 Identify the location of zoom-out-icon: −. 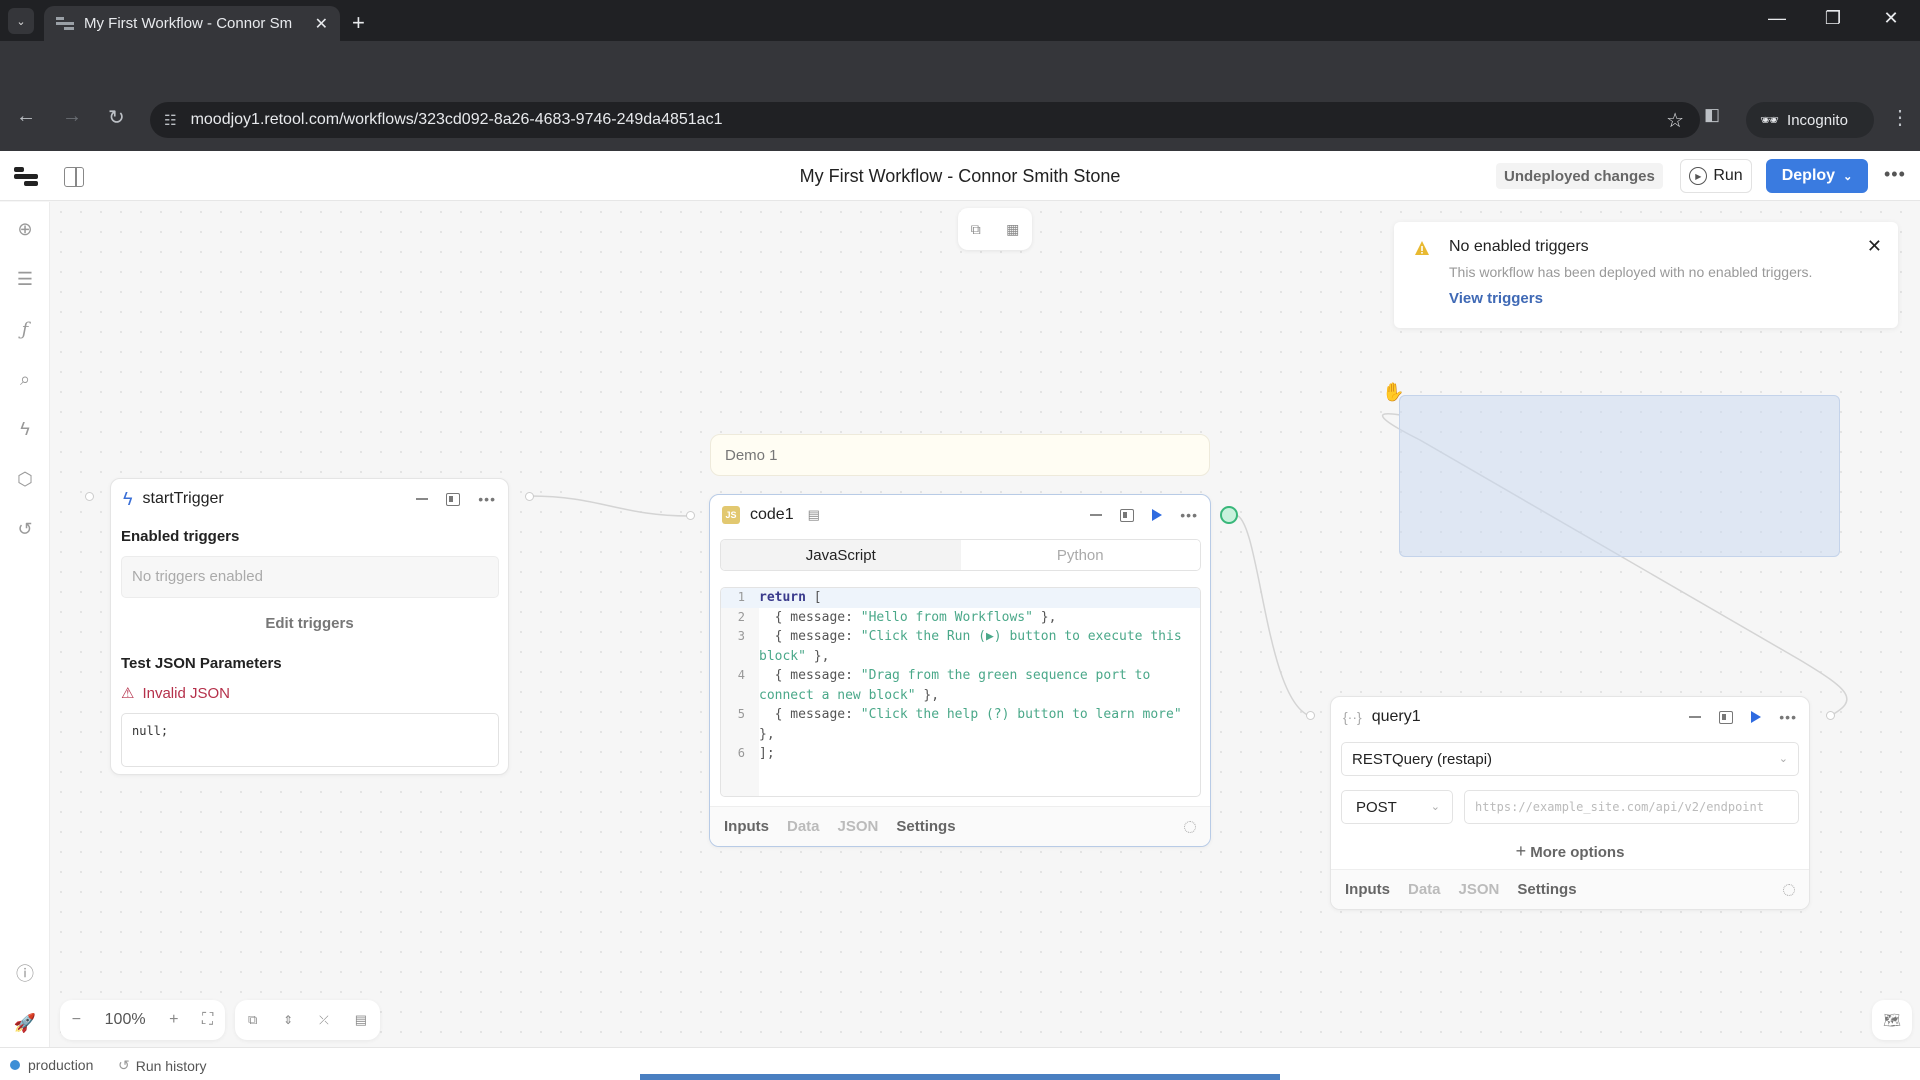
(76, 1020).